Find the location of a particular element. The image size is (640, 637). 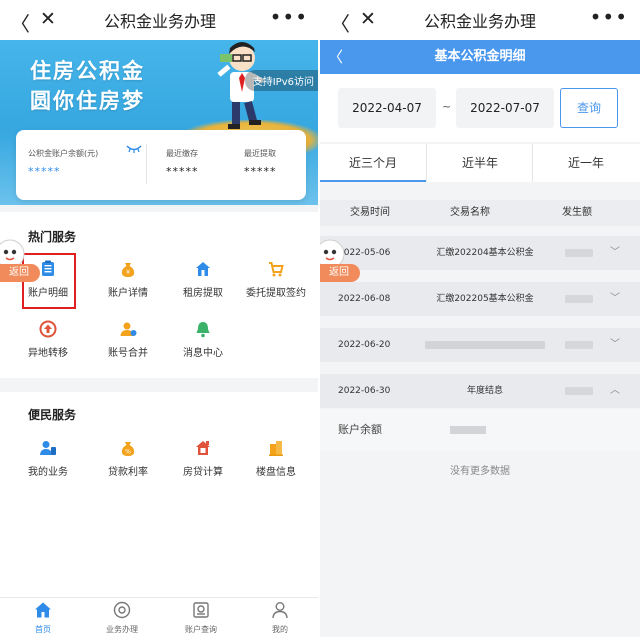

table-header: 交易时间 交易名称 发生额 is located at coordinates (480, 213).